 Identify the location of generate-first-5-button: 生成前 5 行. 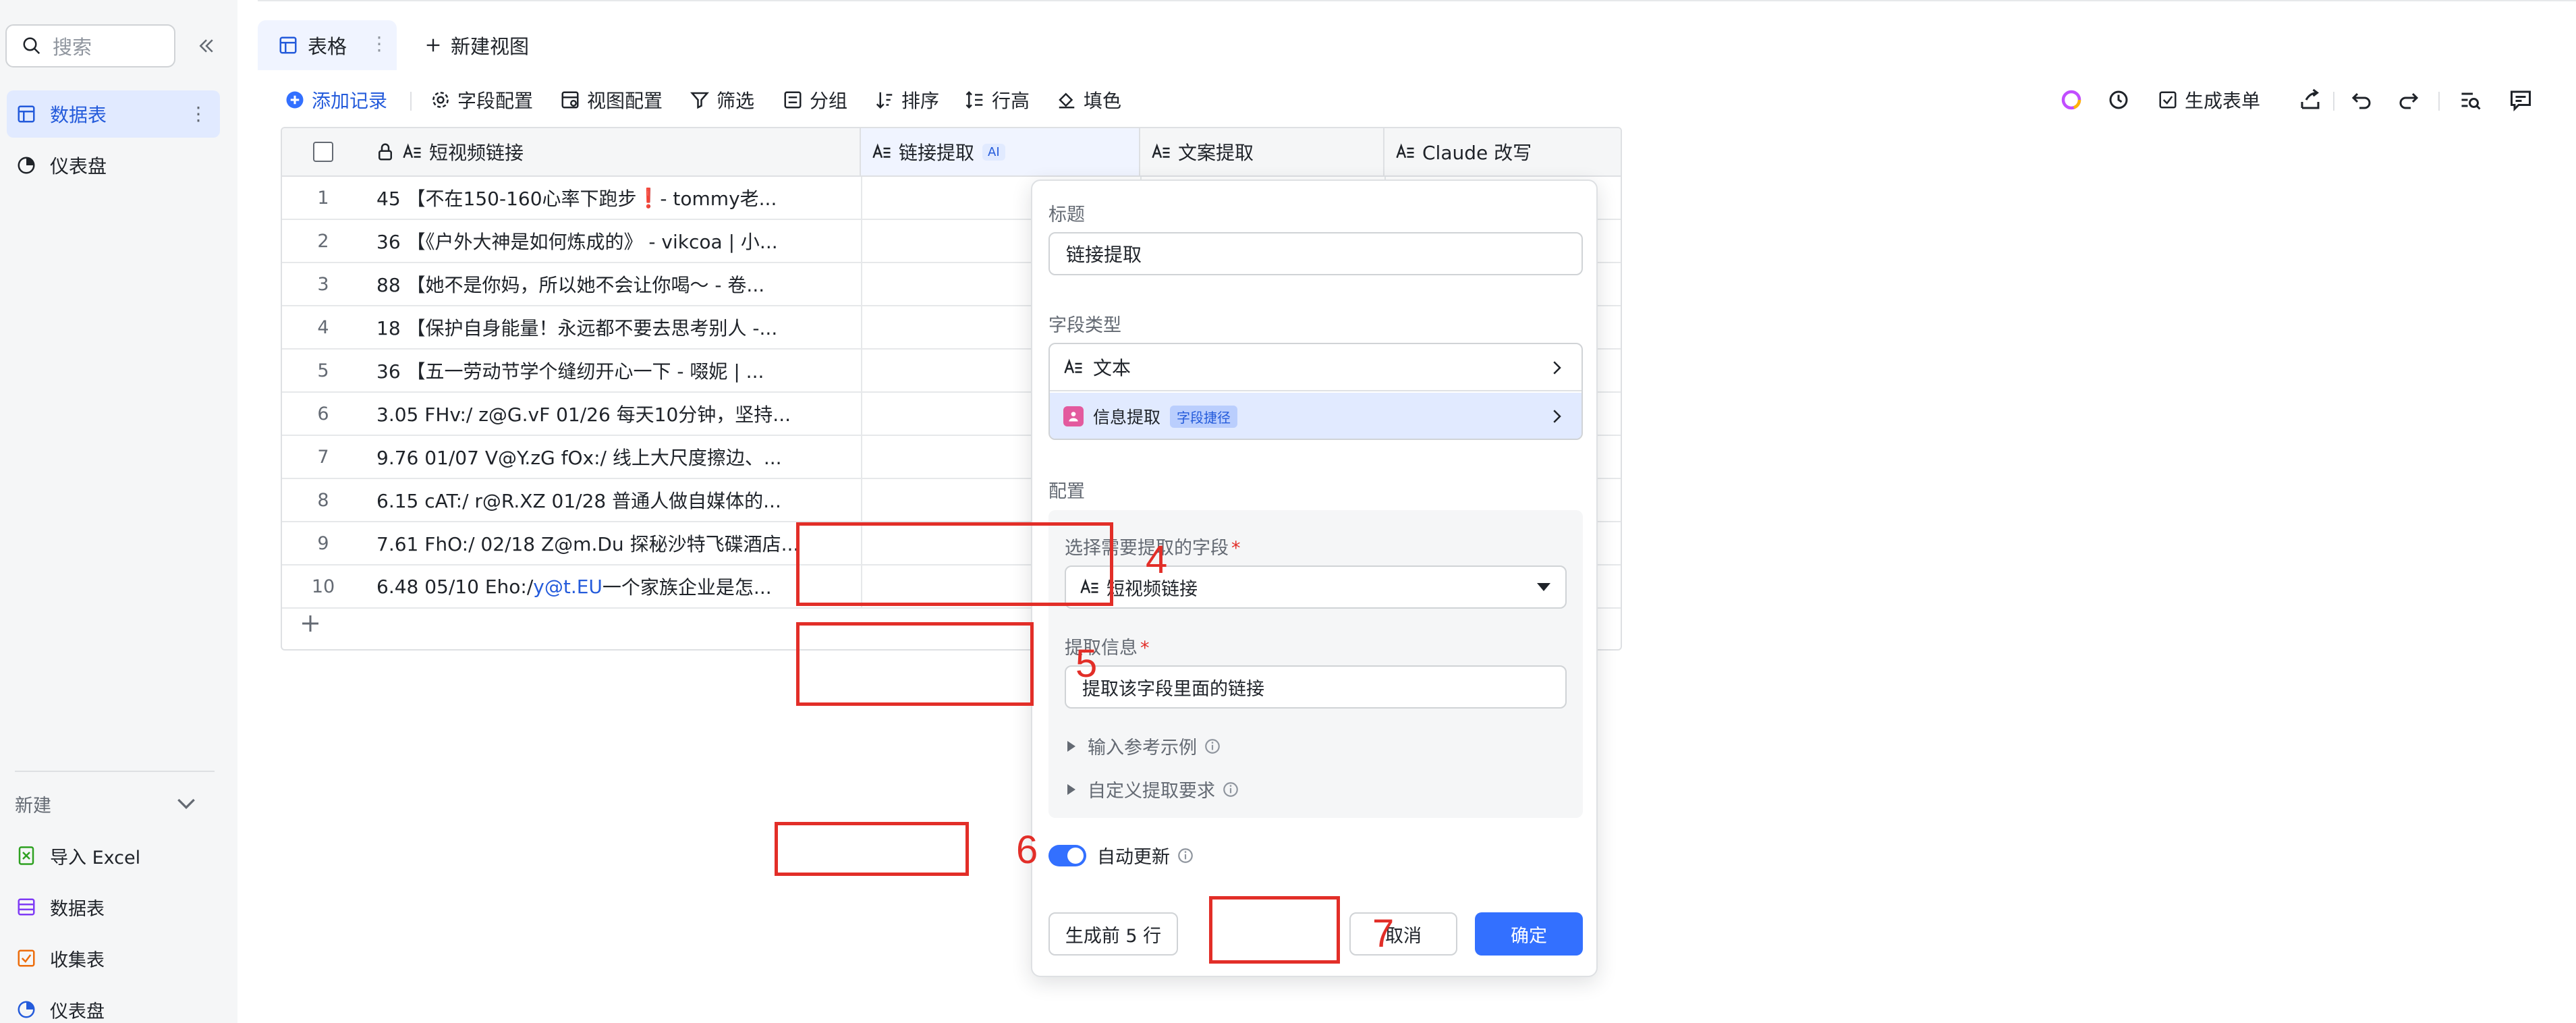
(1113, 934).